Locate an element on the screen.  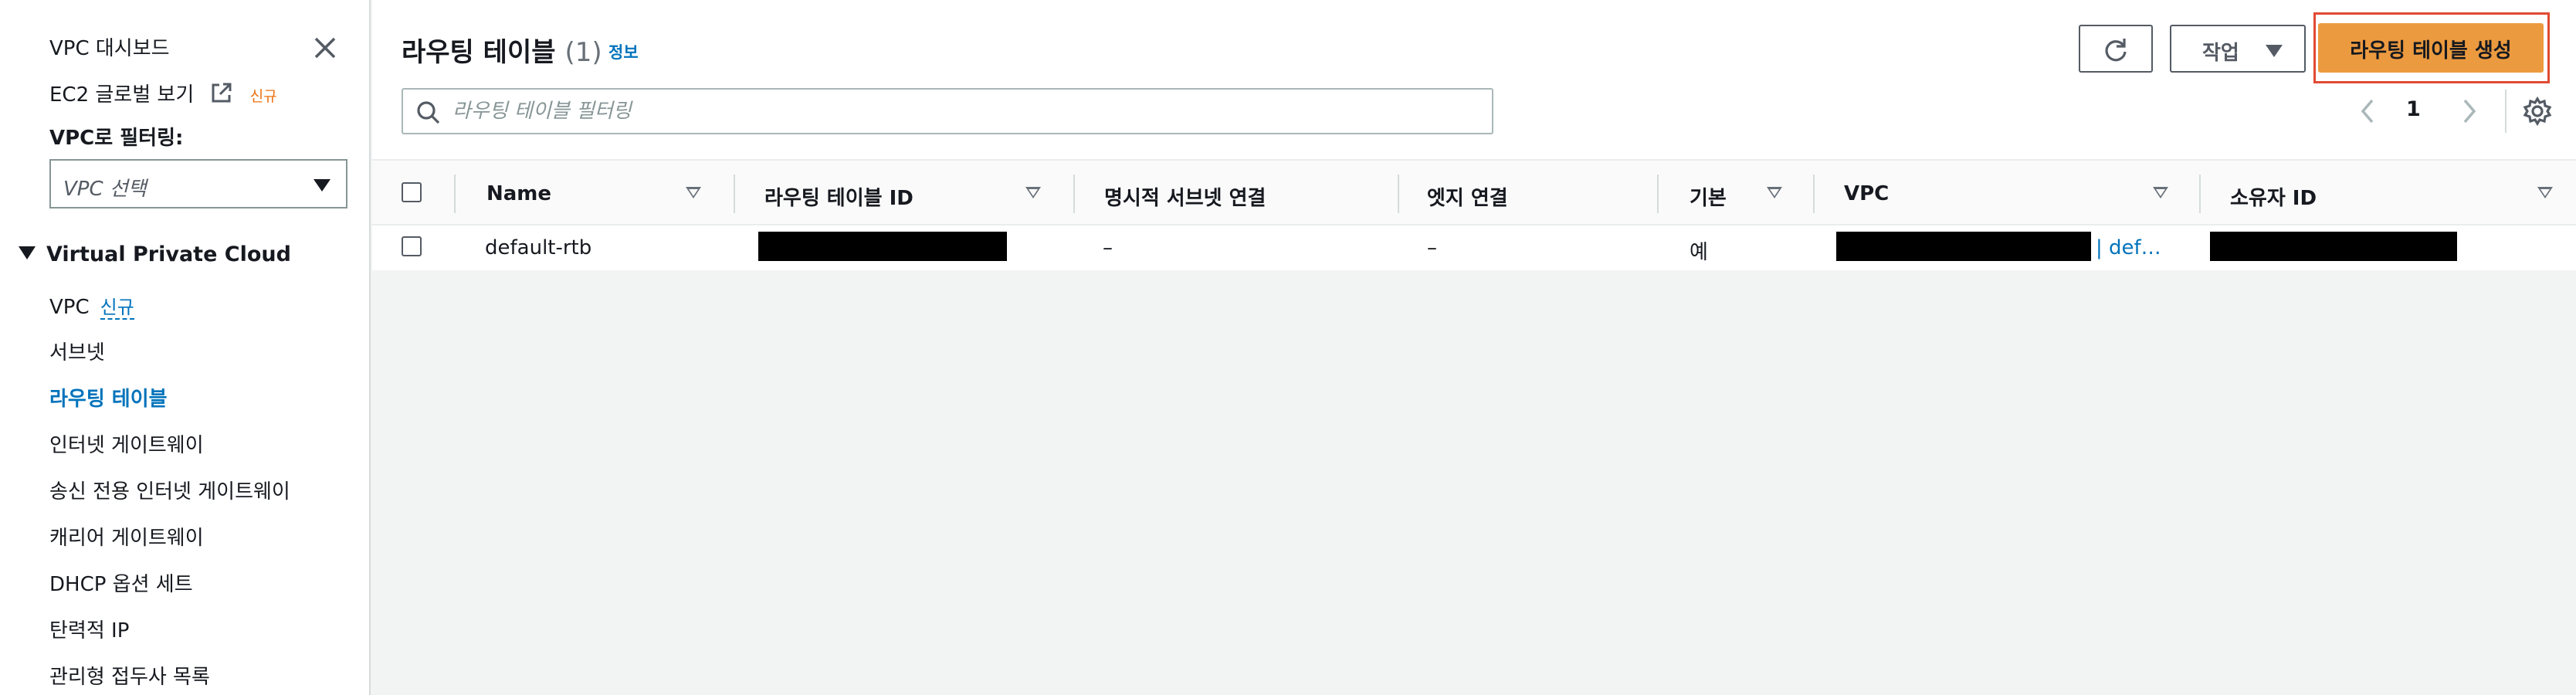
sidebar-item-managed-prefix-lists: 관리형 접두사 목록 is located at coordinates (129, 675).